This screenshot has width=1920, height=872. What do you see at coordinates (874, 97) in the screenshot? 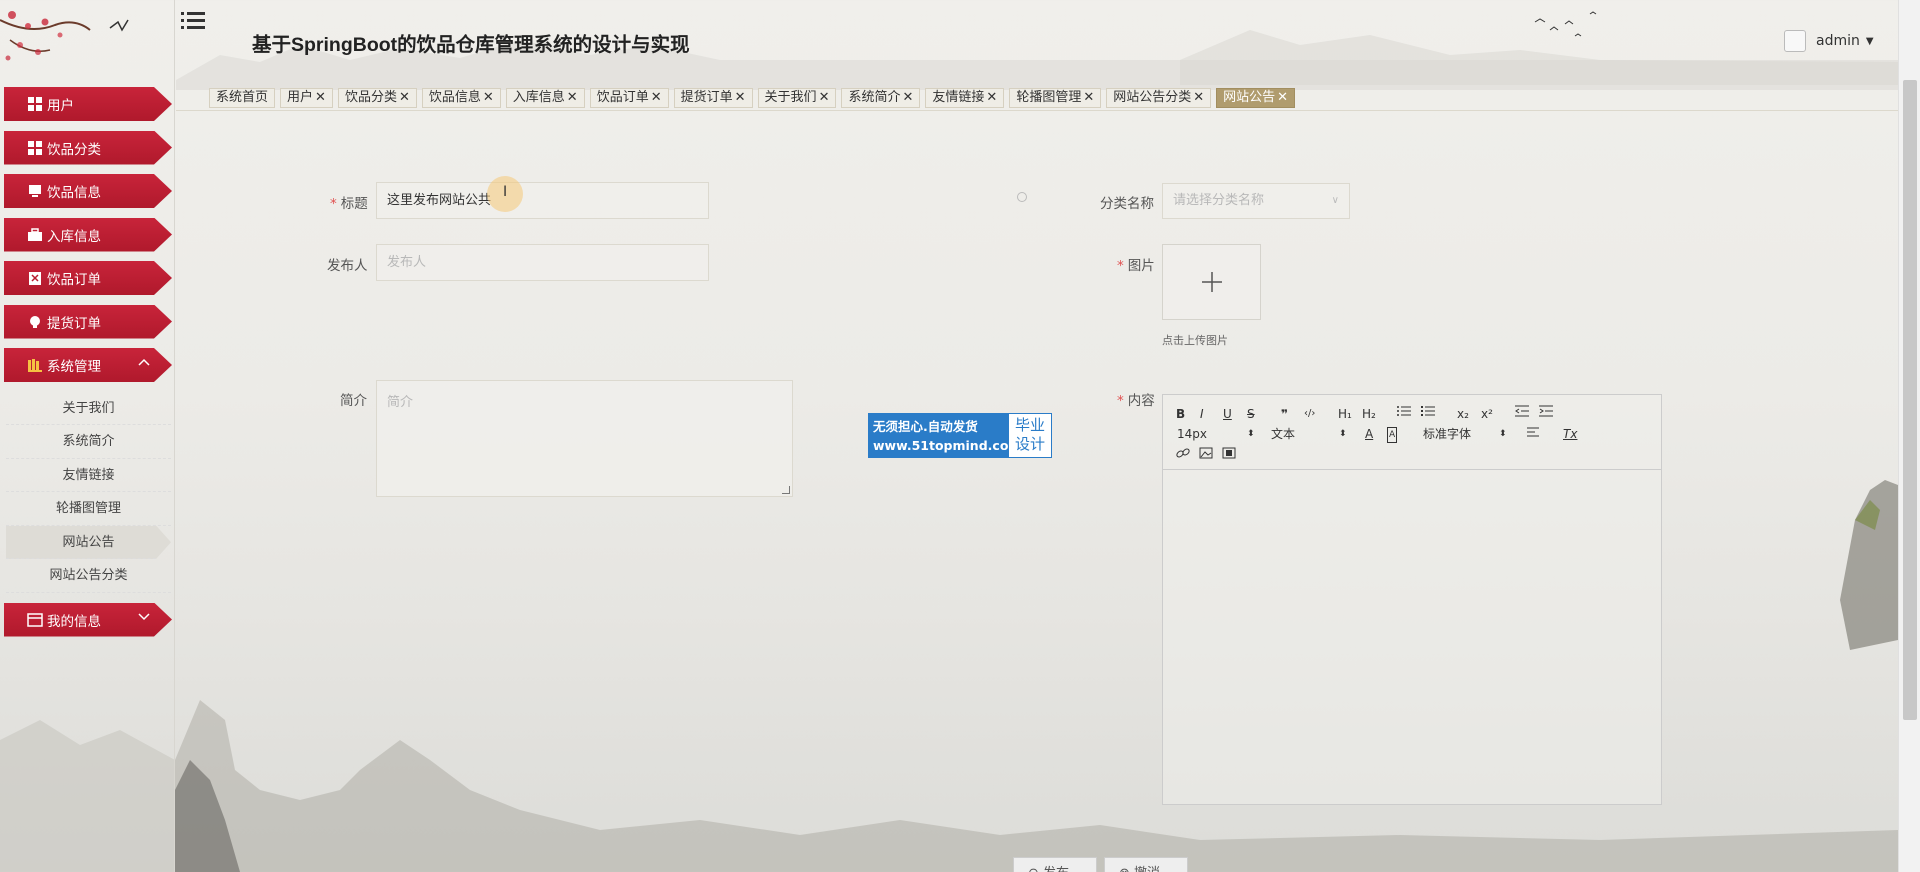
I see `tab-label: 系统简介` at bounding box center [874, 97].